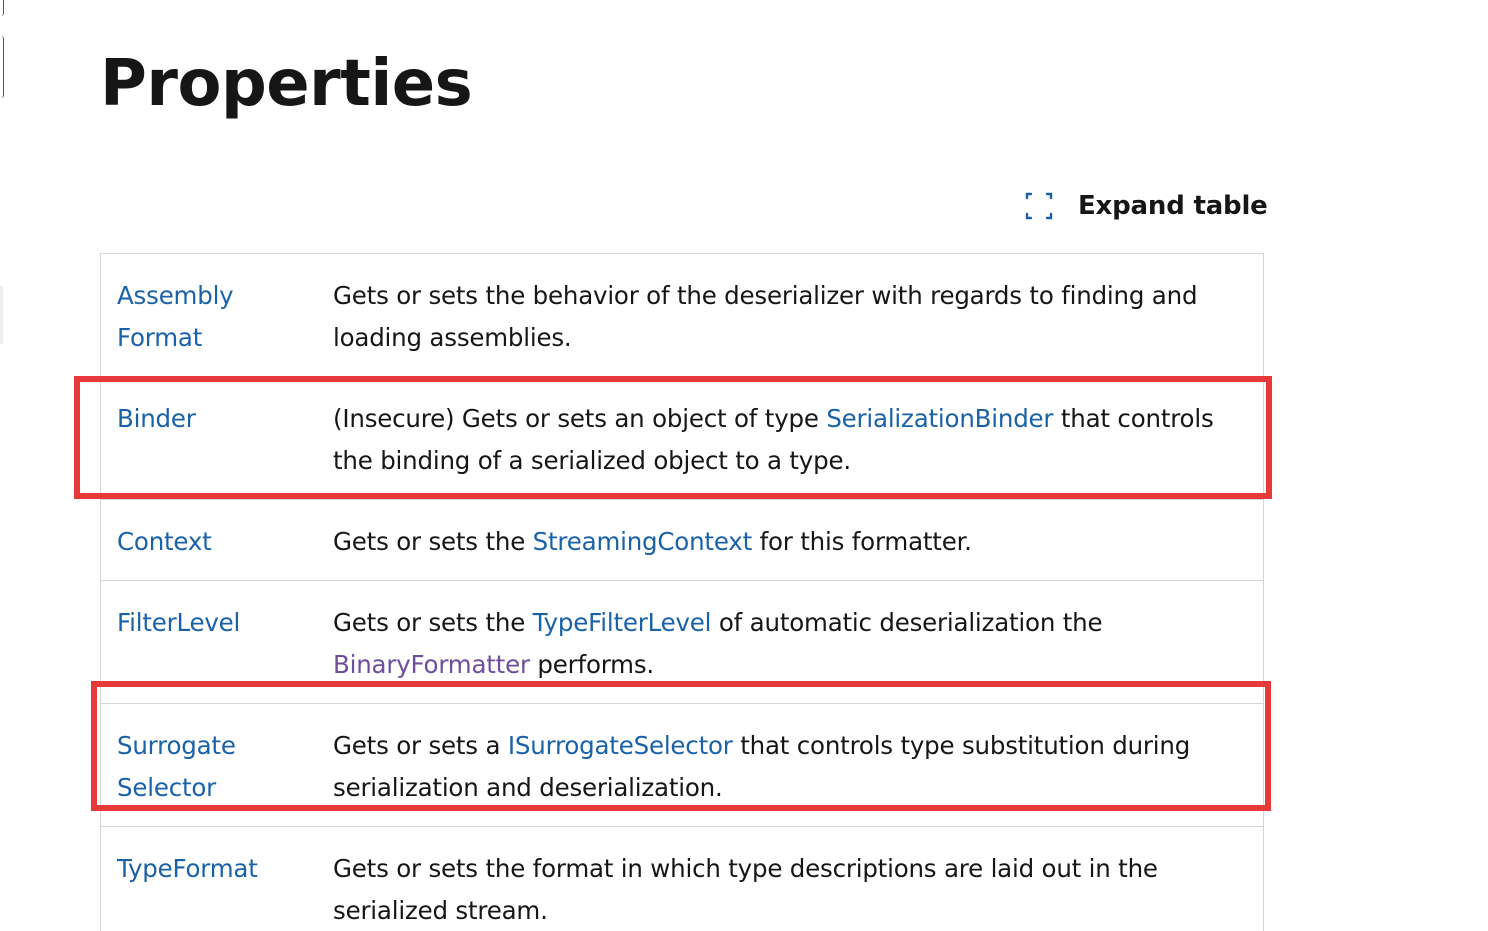  What do you see at coordinates (1039, 206) in the screenshot?
I see `expand-icon` at bounding box center [1039, 206].